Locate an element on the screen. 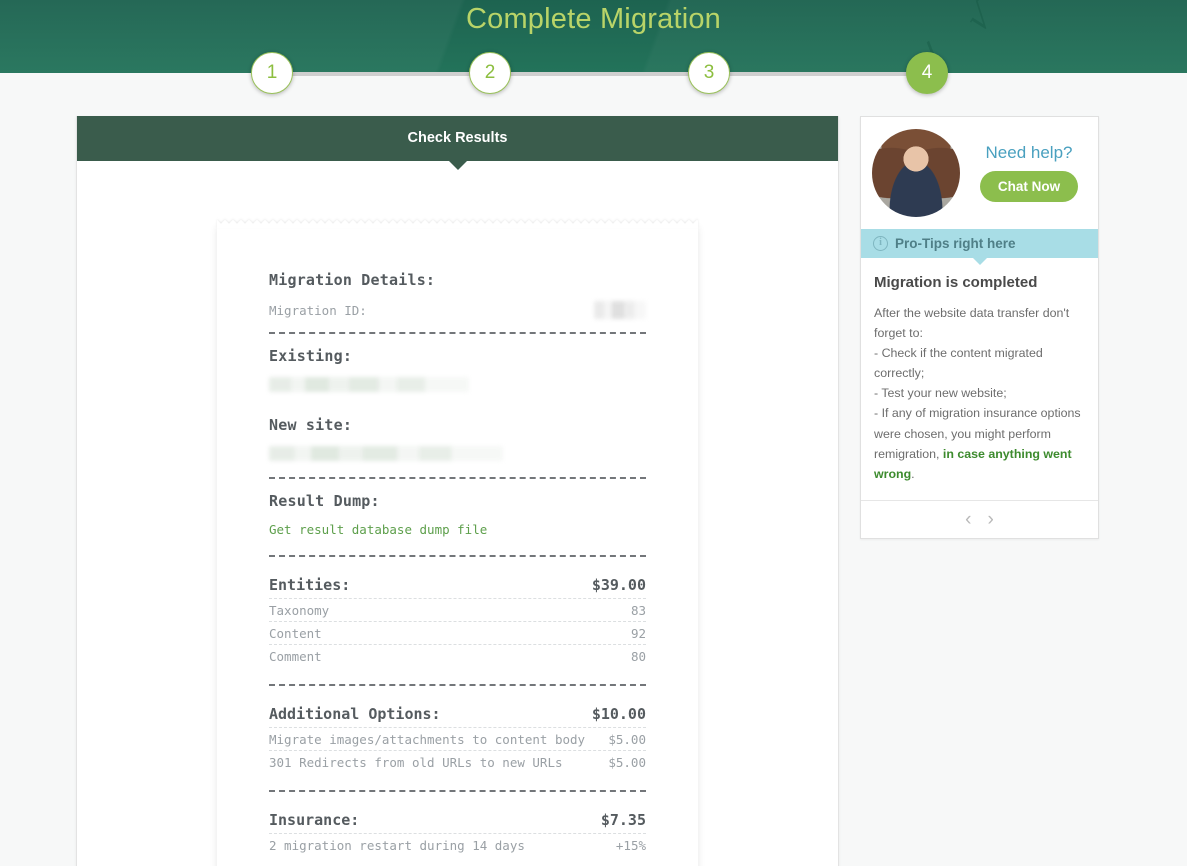  row-value: +15% is located at coordinates (630, 845).